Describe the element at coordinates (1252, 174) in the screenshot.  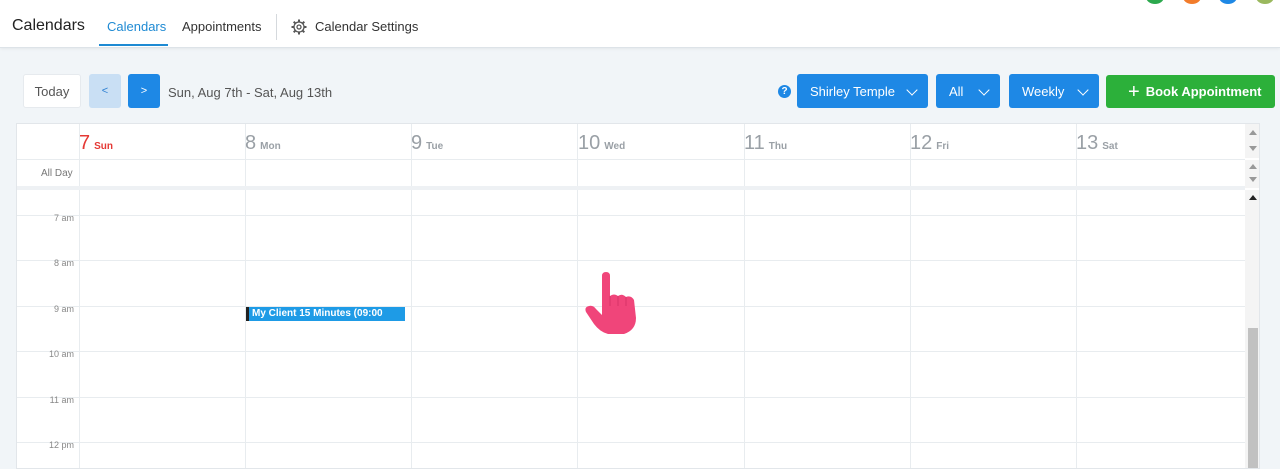
I see `all-day-scrollbar` at that location.